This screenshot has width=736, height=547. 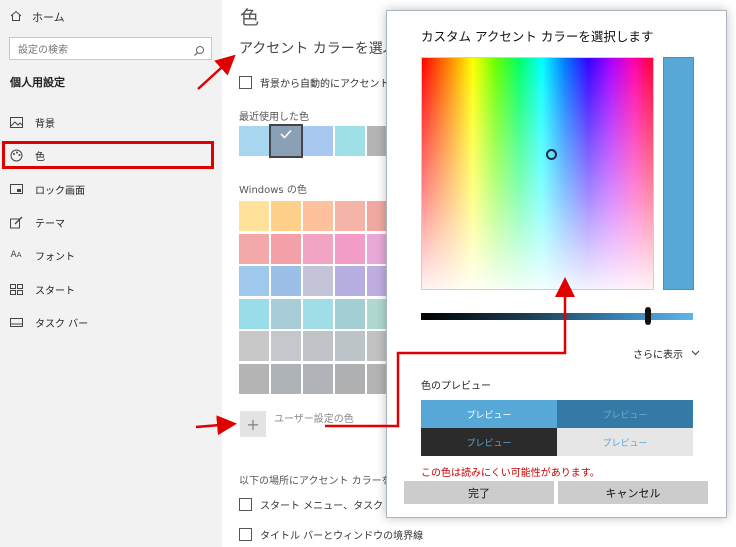 I want to click on titlebar-checkbox-row: タイトル バーとウィンドウの境界線, so click(x=331, y=534).